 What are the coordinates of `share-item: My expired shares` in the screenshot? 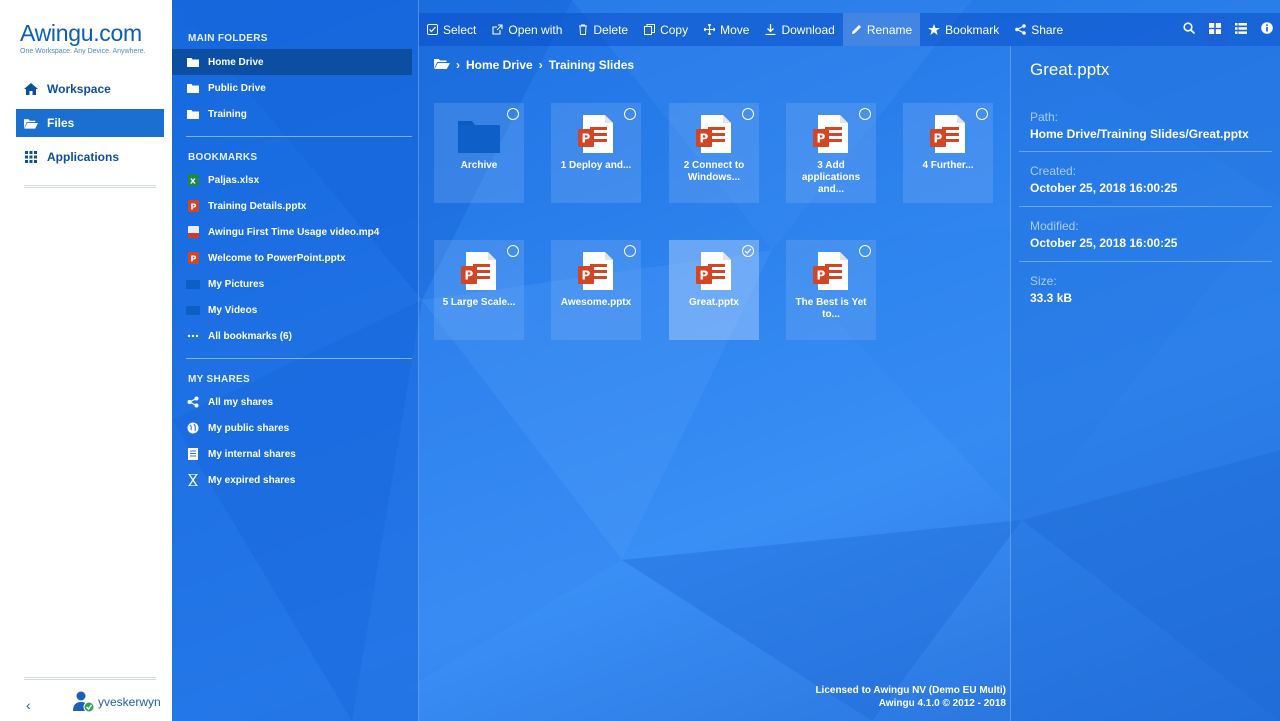 It's located at (292, 480).